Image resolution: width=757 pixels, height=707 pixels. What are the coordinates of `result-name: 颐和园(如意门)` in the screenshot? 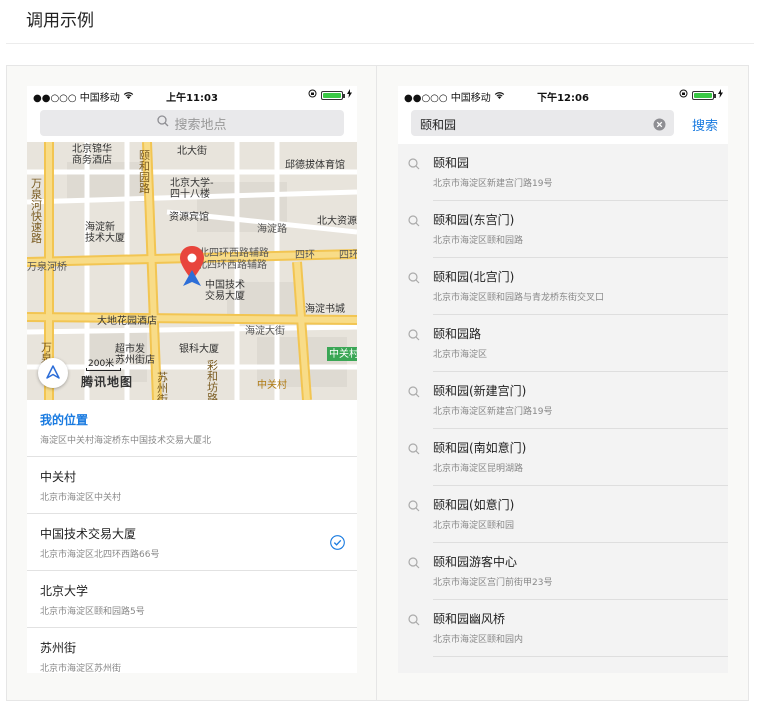 It's located at (474, 505).